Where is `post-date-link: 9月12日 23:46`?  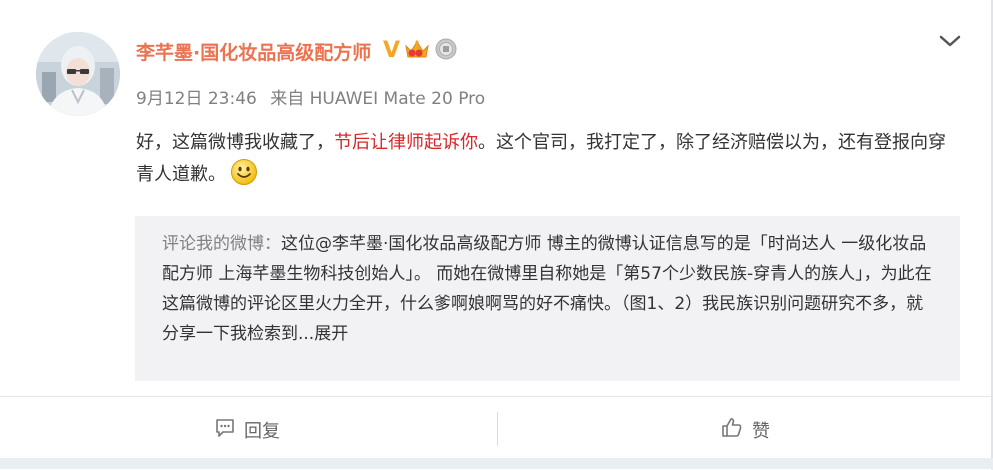
post-date-link: 9月12日 23:46 is located at coordinates (196, 99).